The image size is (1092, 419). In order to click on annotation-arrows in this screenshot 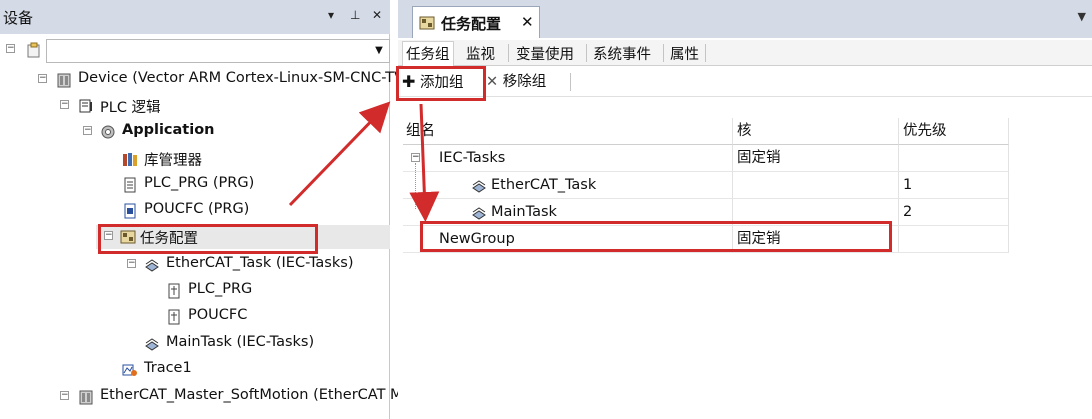, I will do `click(364, 161)`.